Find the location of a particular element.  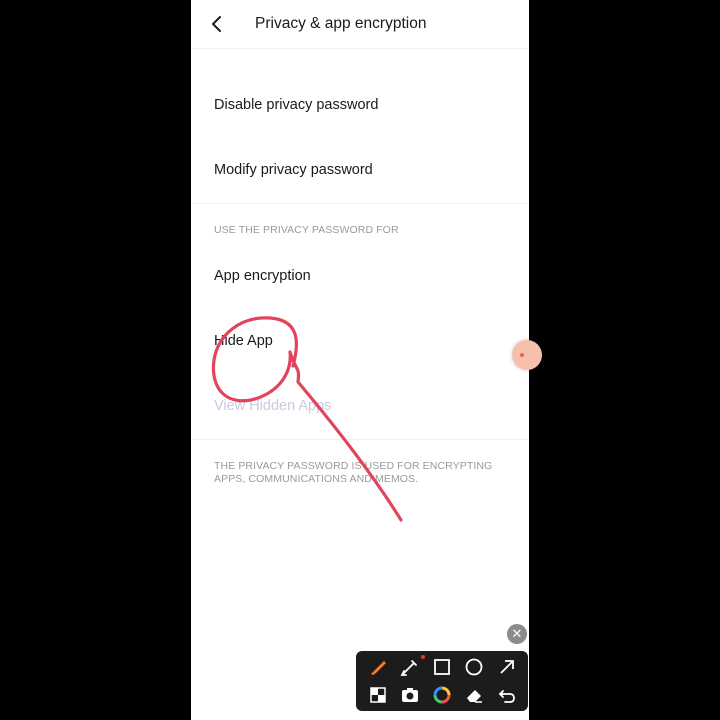

rectangle-icon is located at coordinates (442, 667).